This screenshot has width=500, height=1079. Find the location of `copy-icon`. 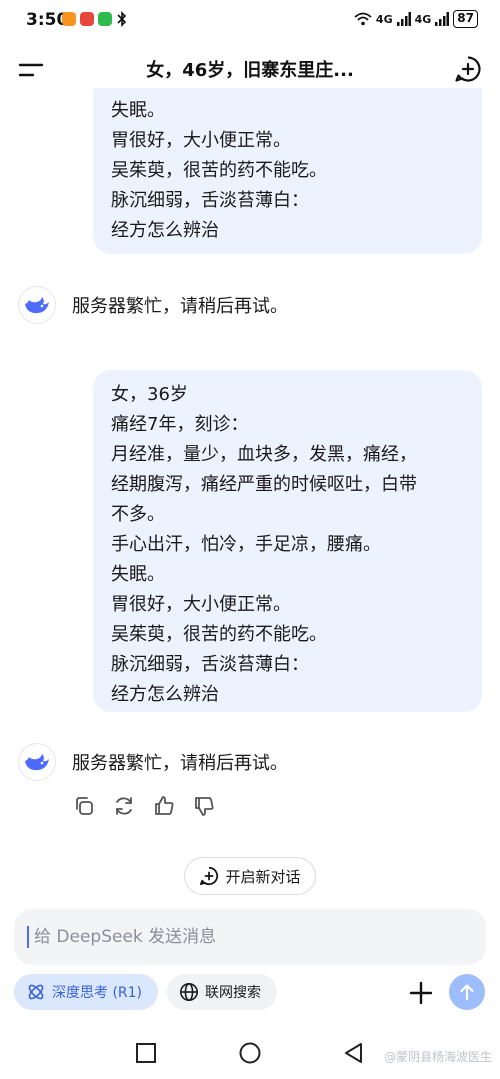

copy-icon is located at coordinates (84, 806).